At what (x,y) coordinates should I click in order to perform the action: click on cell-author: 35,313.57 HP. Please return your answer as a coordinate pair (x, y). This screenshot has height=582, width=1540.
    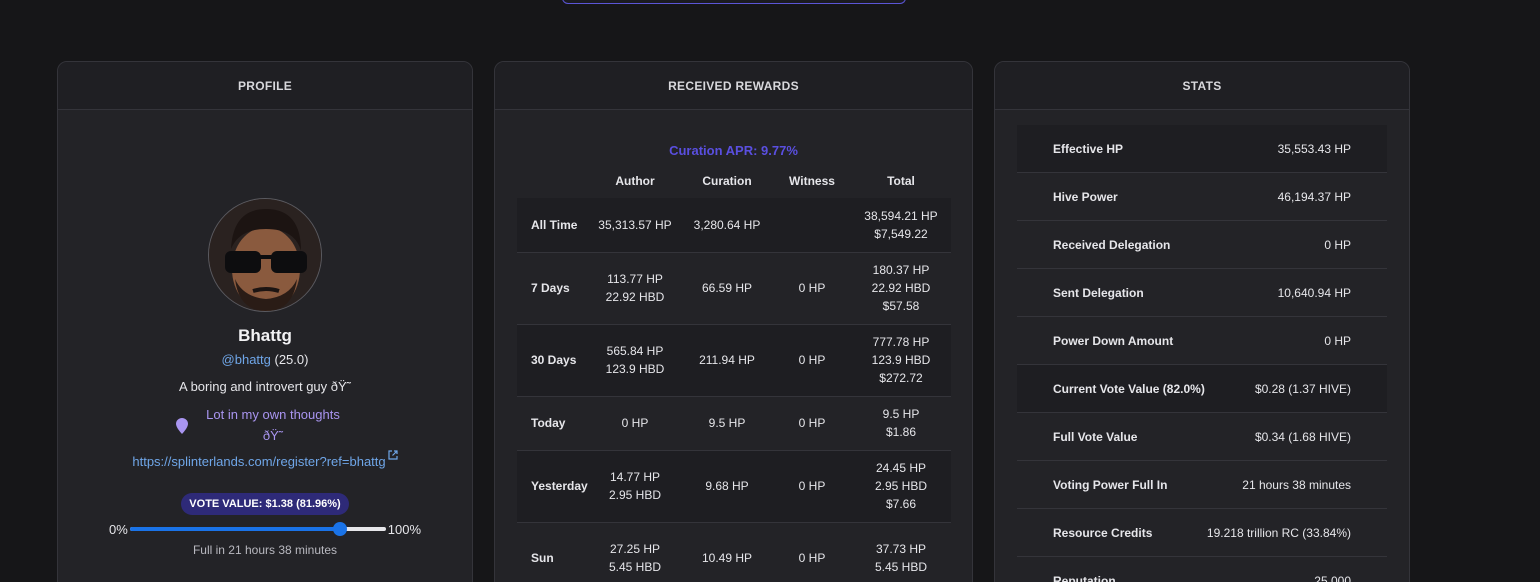
    Looking at the image, I should click on (635, 225).